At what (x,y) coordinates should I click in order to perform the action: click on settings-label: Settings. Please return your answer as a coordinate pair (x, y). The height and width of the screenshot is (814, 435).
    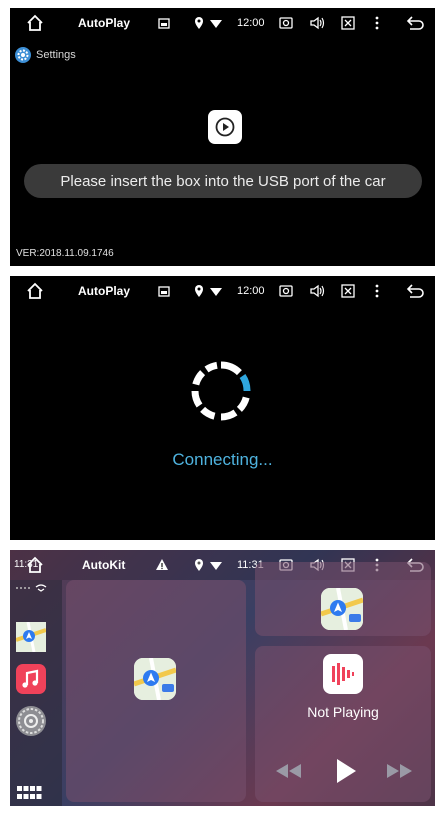
    Looking at the image, I should click on (56, 55).